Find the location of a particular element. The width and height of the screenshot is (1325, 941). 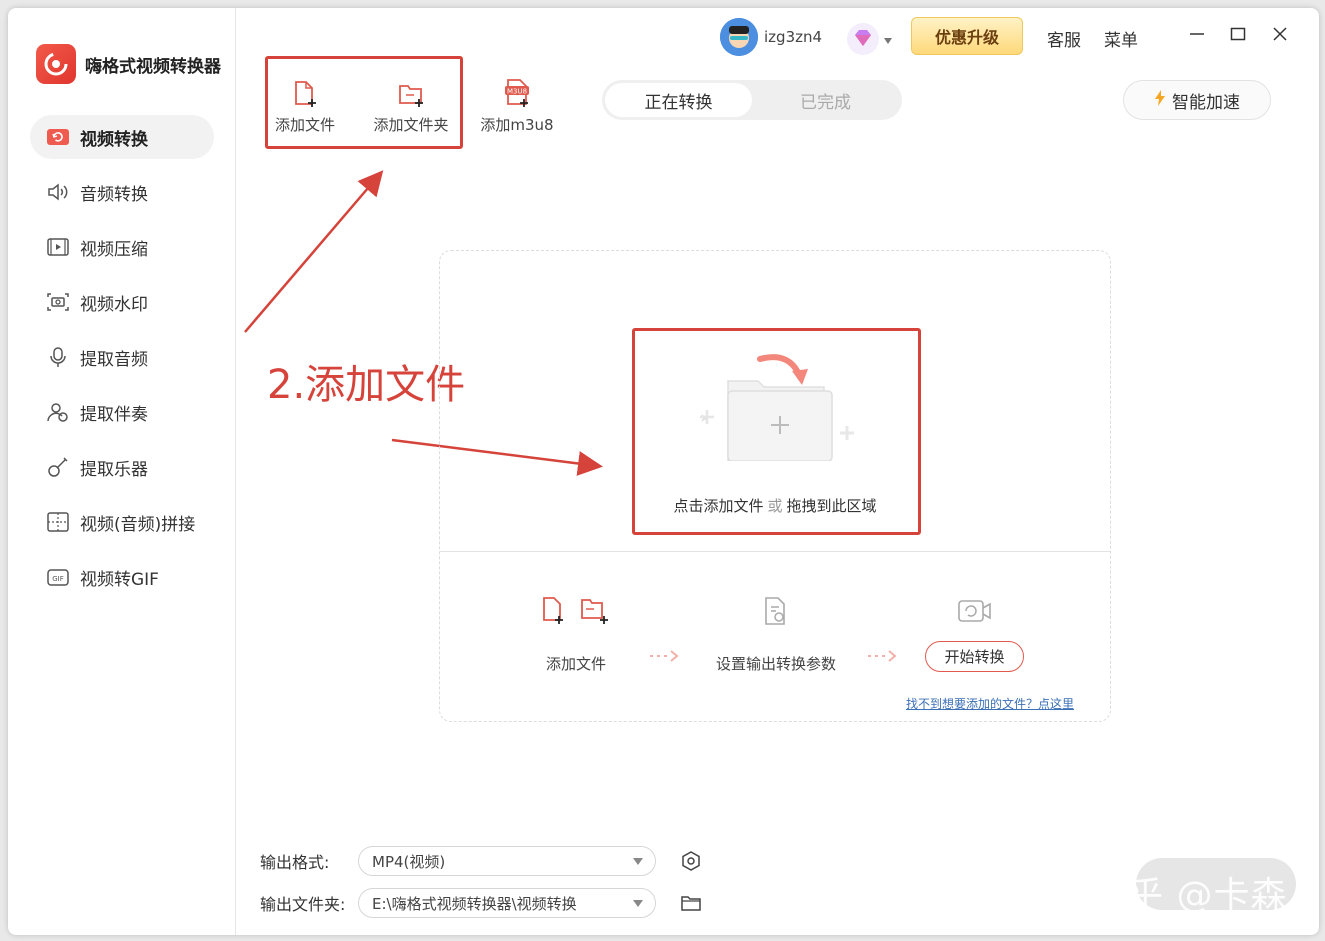

output-format-row: 输出格式: MP4(视频) is located at coordinates (481, 861).